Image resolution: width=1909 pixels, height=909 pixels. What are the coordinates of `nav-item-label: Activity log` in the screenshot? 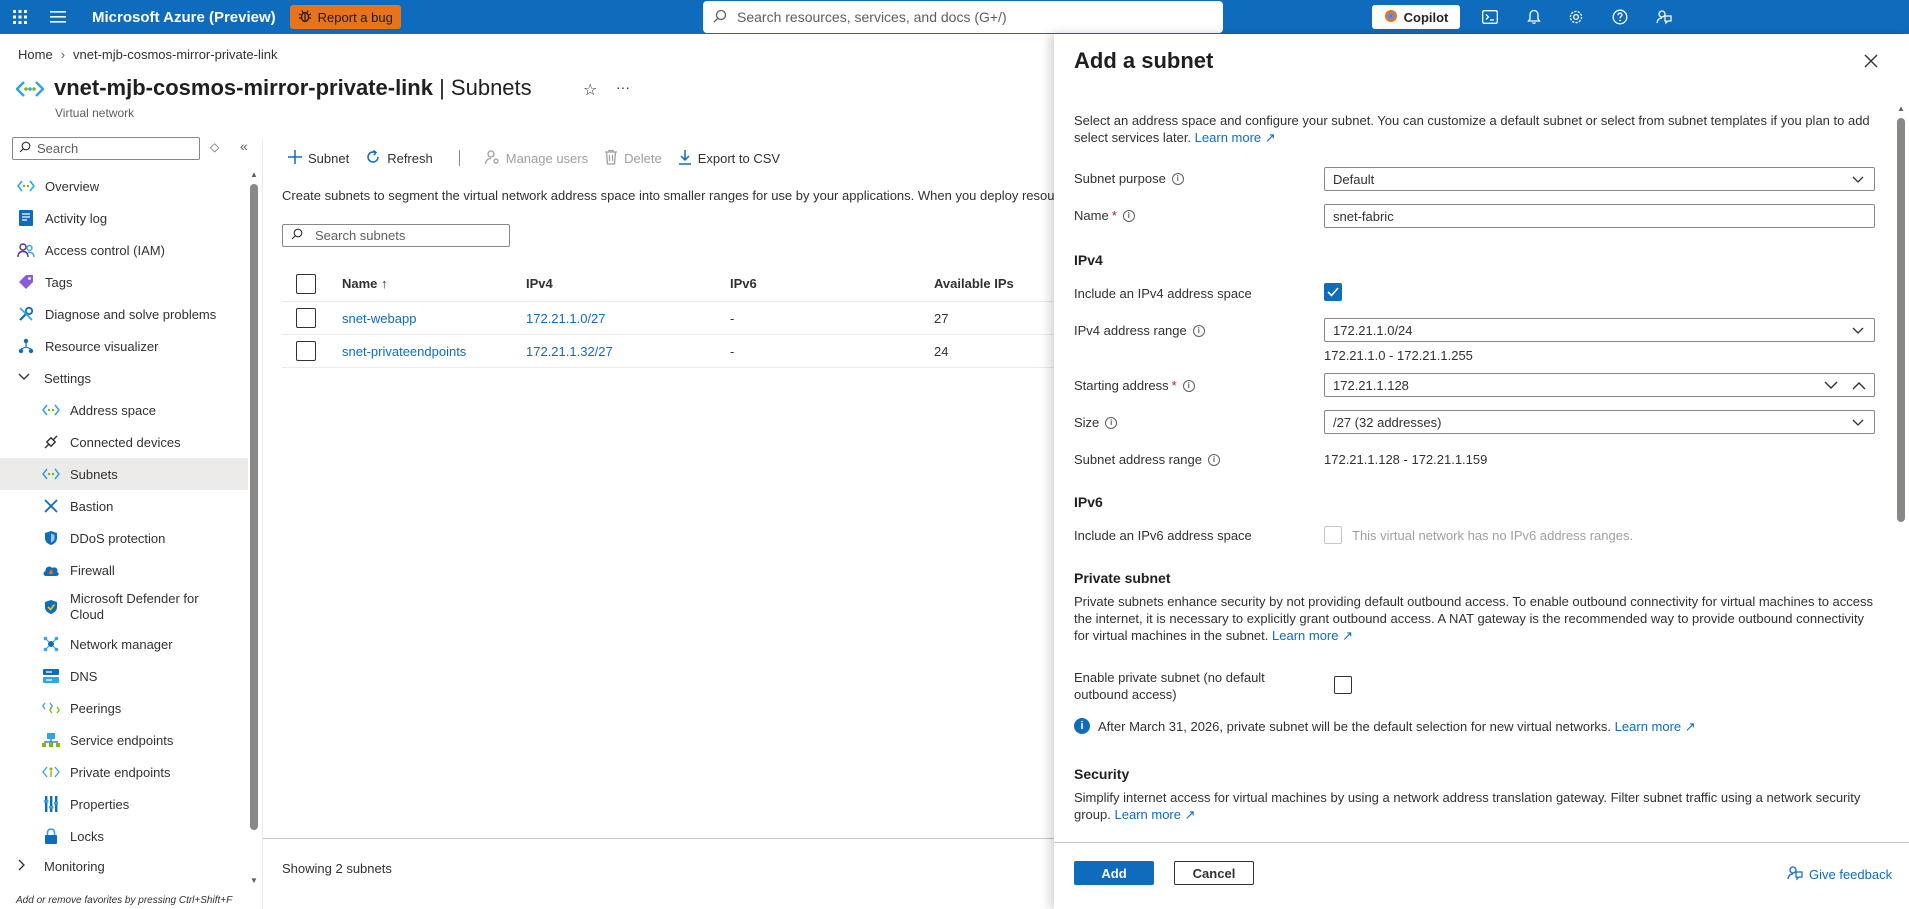 It's located at (76, 218).